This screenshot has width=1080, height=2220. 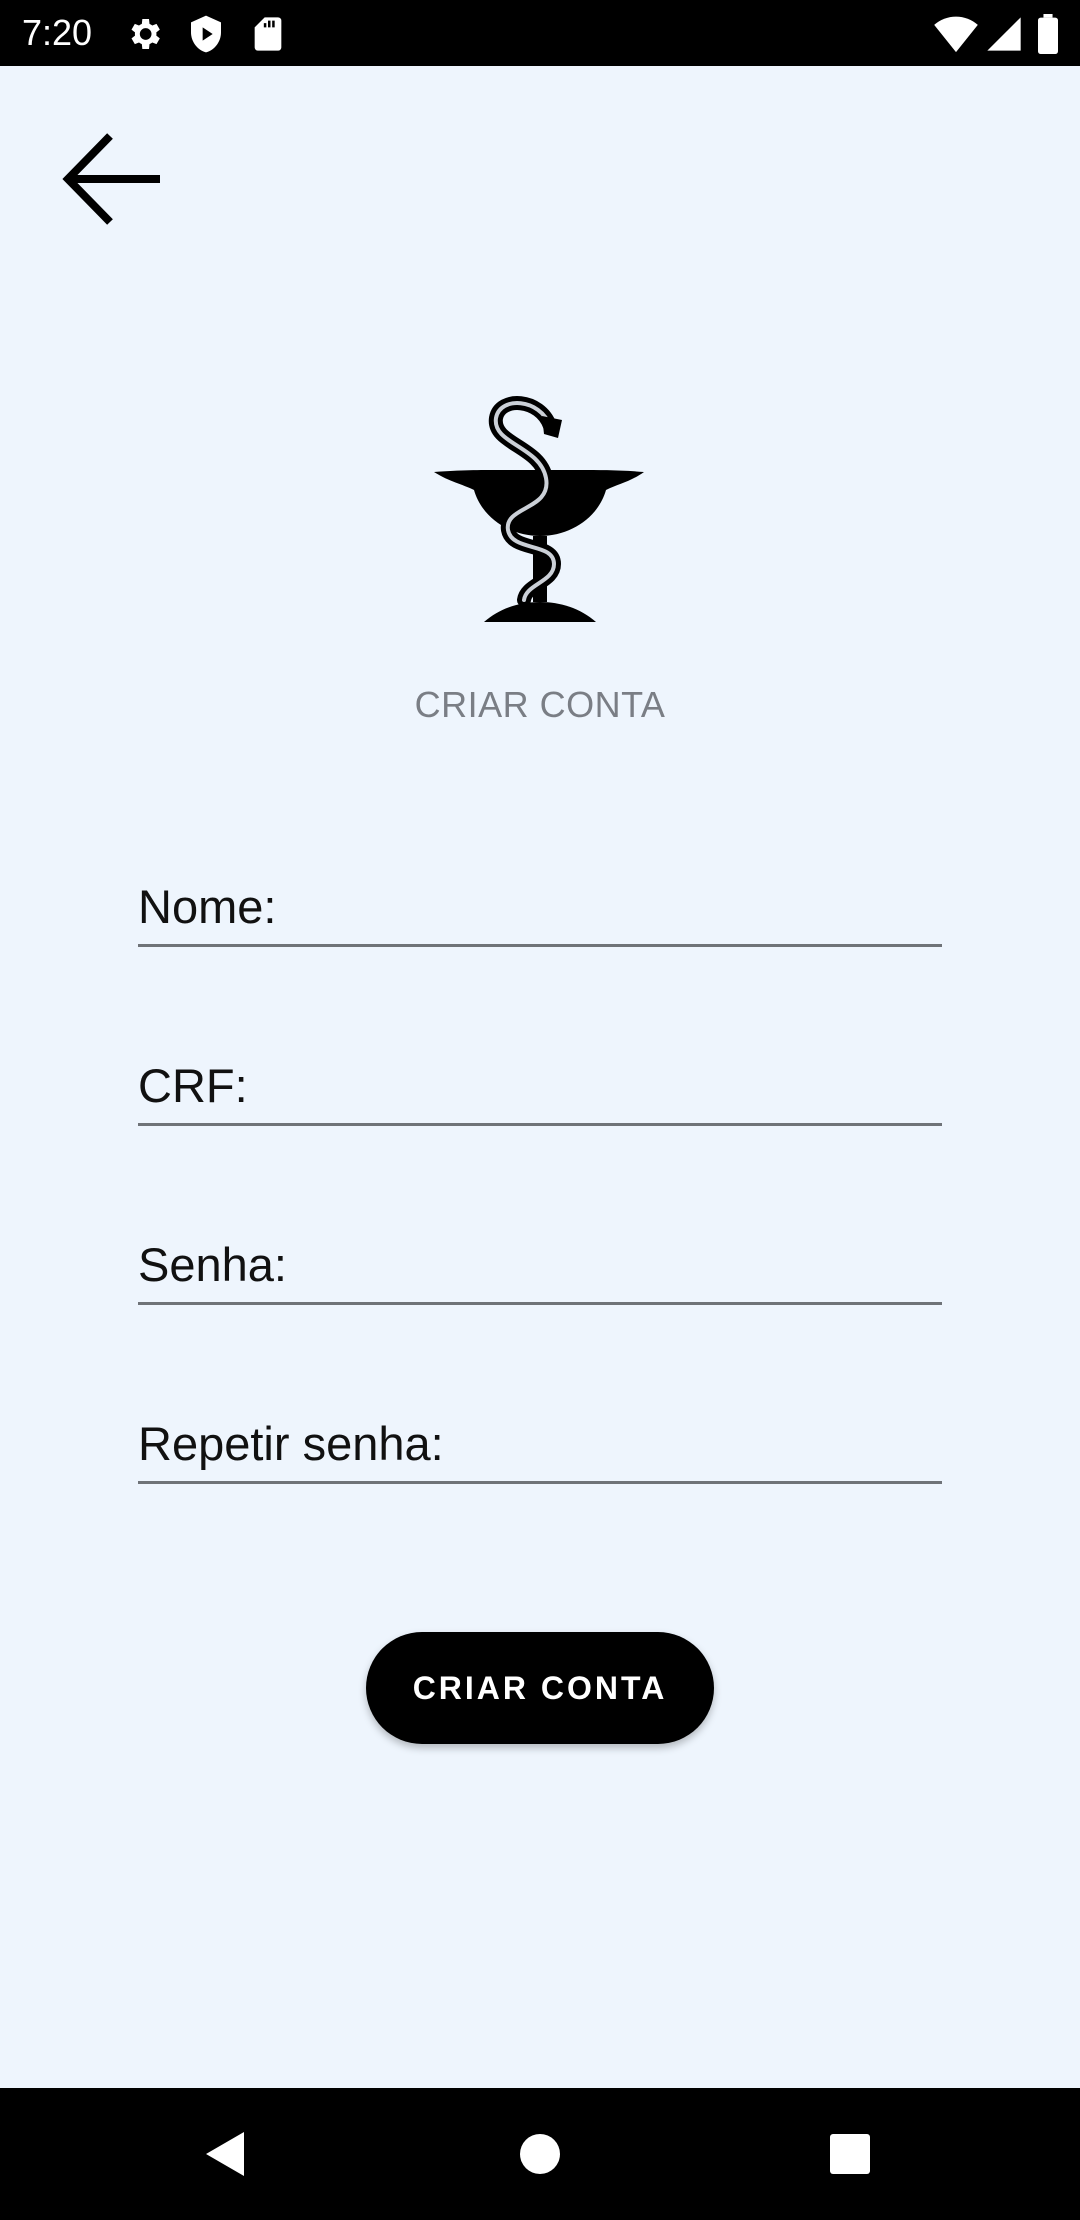 I want to click on battery-icon, so click(x=1048, y=34).